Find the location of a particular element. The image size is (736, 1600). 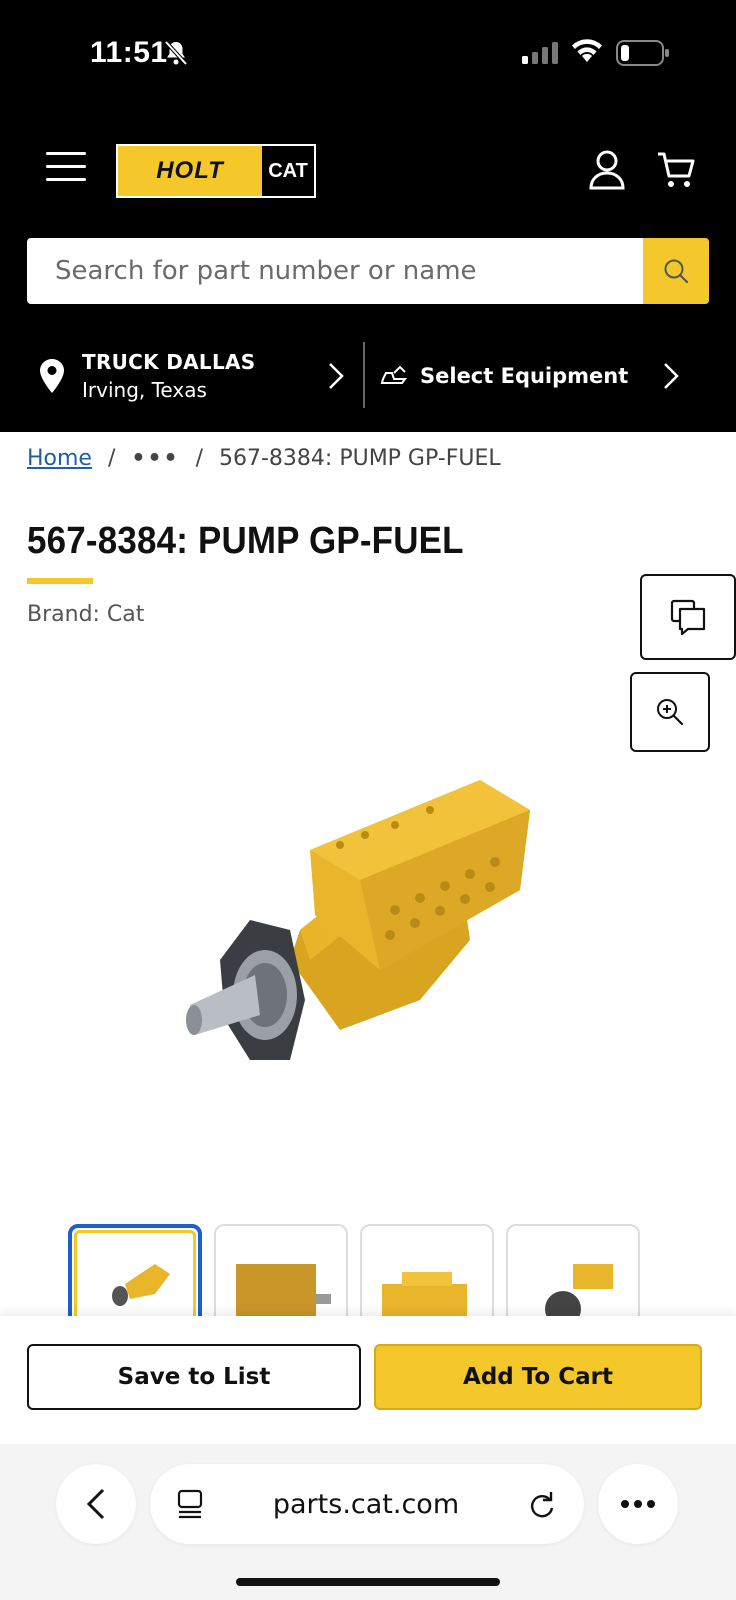

wifi-icon is located at coordinates (587, 50).